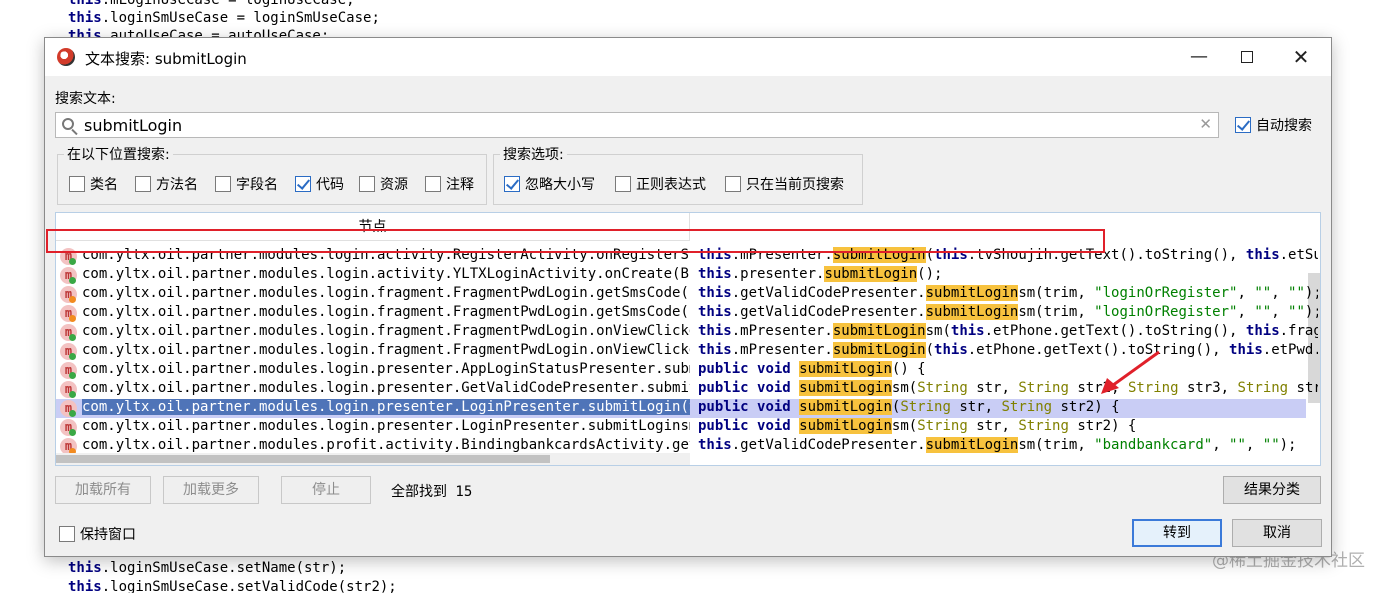  I want to click on annotation-arrow-icon, so click(1130, 372).